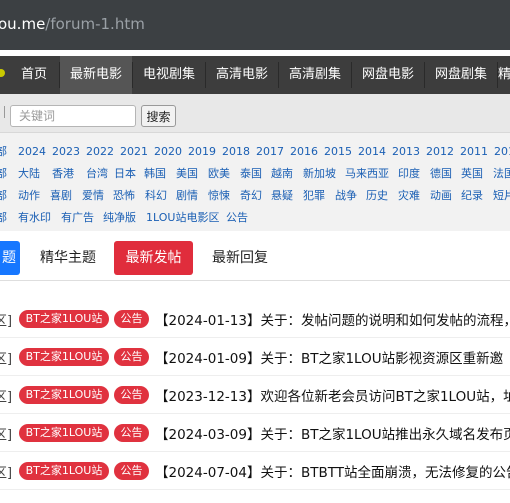  I want to click on filter-year: 2020, so click(168, 152).